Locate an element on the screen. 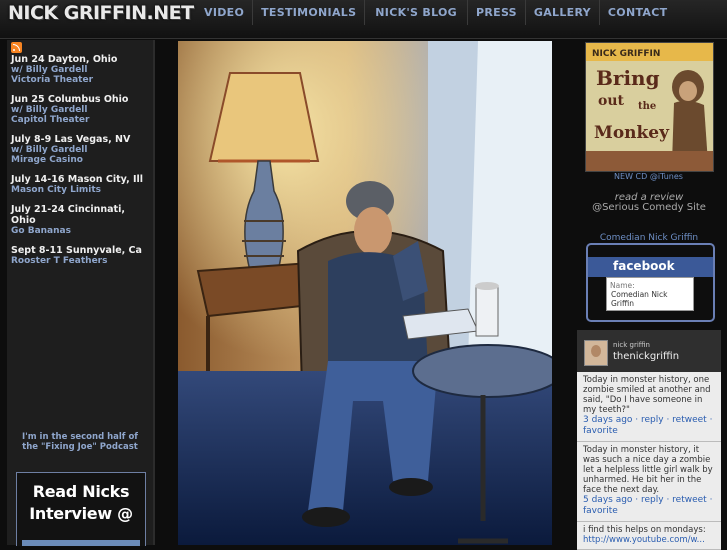 This screenshot has width=727, height=550. interview-image-strip is located at coordinates (81, 543).